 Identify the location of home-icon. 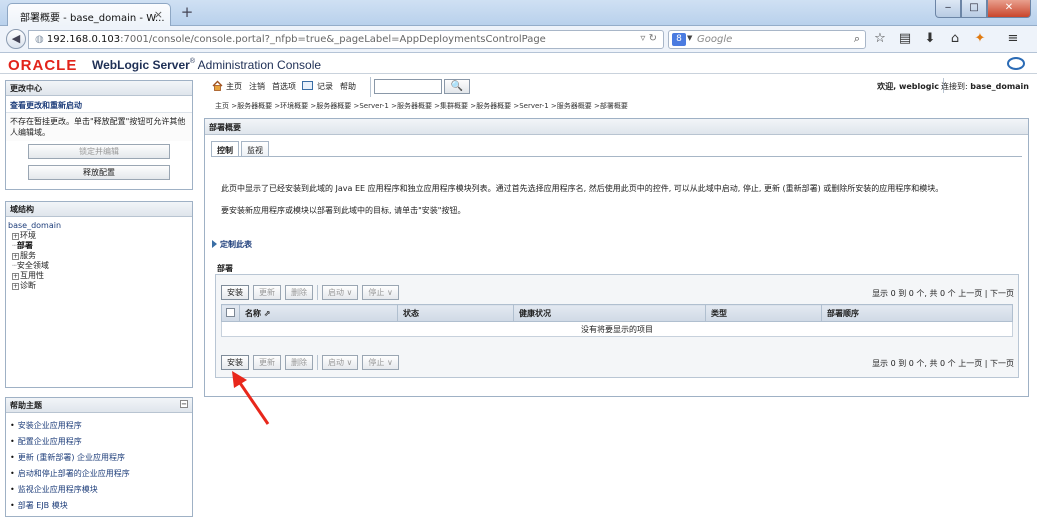
(217, 85).